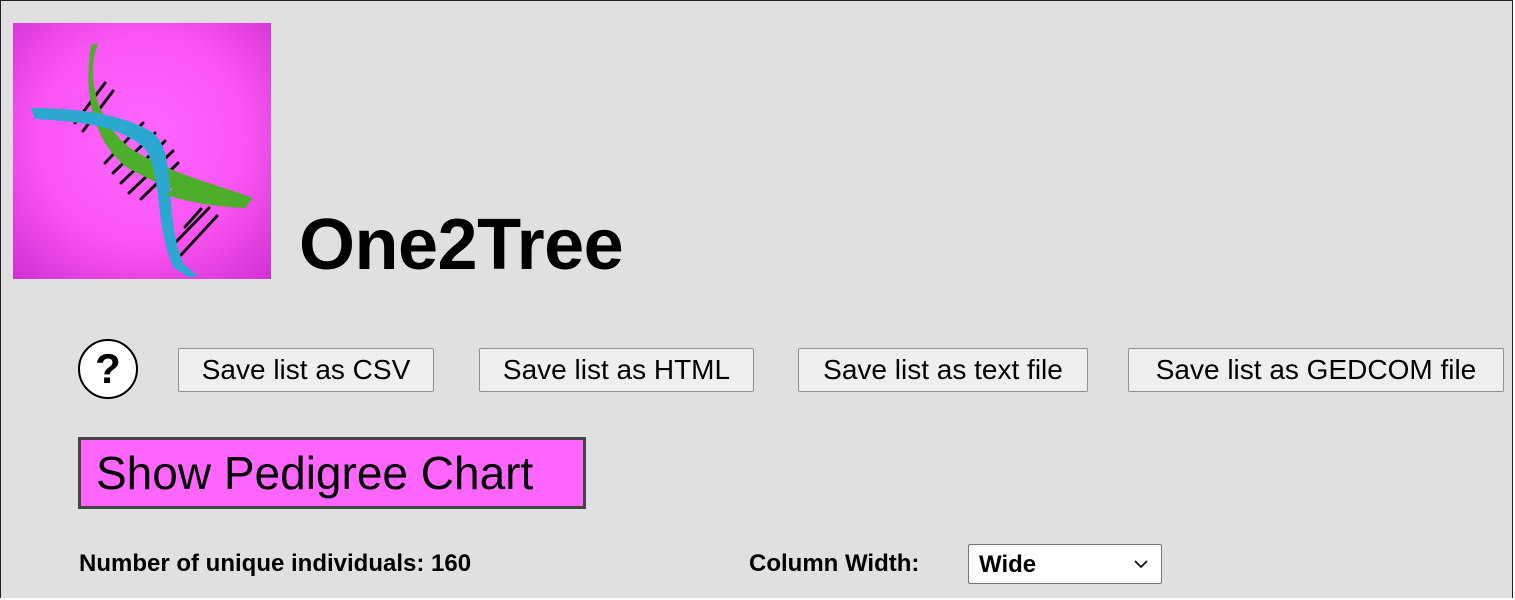 This screenshot has width=1515, height=600. I want to click on save-text-button: Save list as text file, so click(943, 370).